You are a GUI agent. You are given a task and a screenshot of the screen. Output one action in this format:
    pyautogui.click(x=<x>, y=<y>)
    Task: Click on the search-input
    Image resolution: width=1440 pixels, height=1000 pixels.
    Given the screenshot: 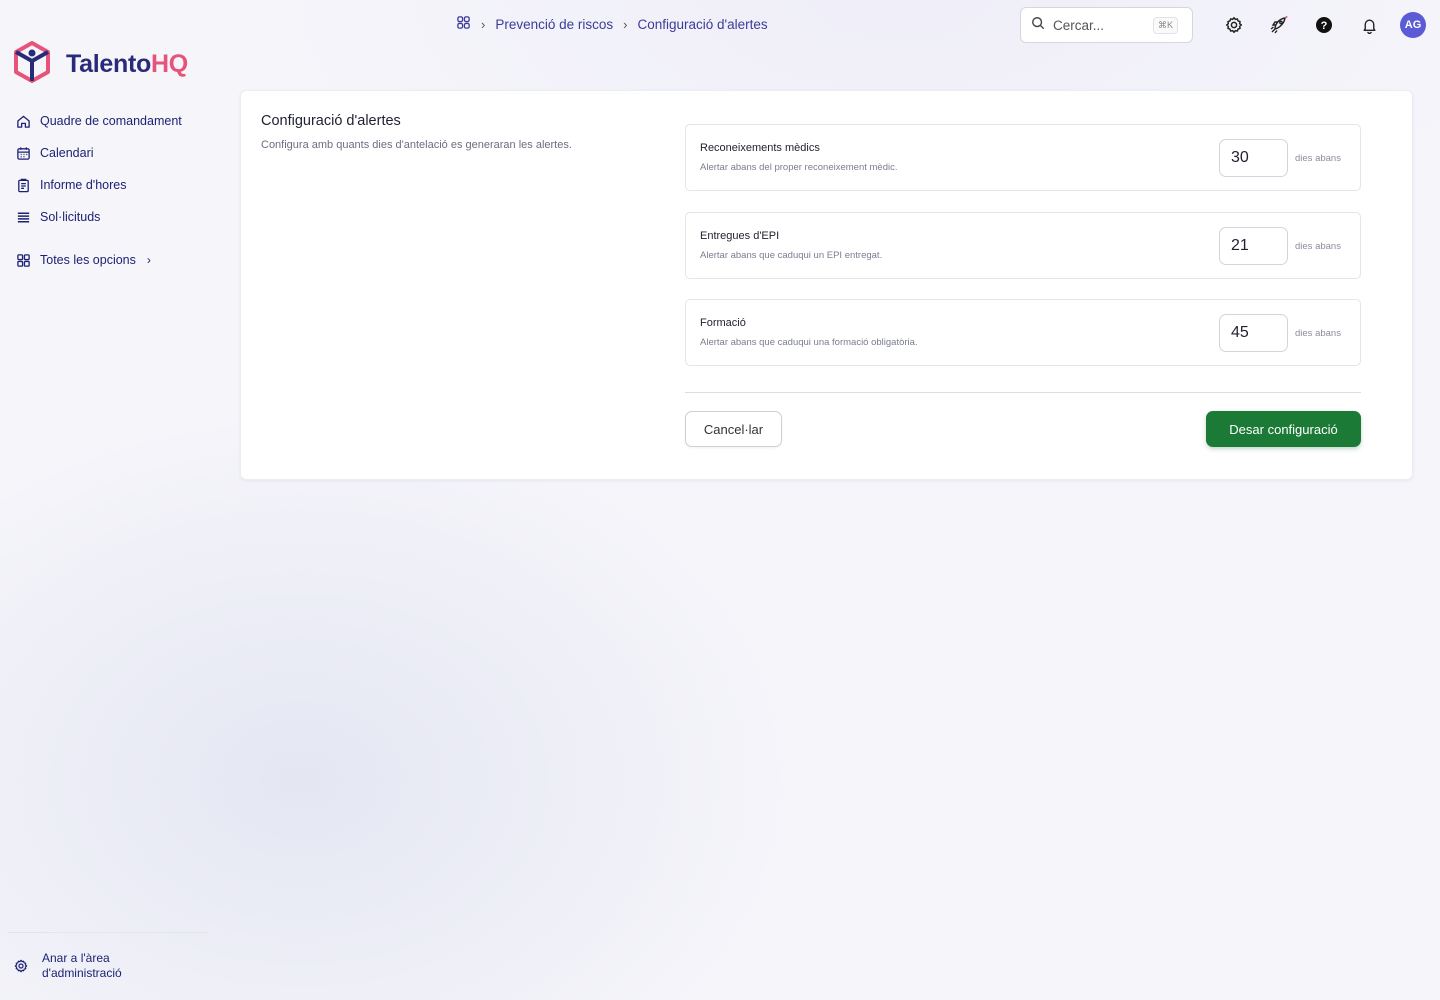 What is the action you would take?
    pyautogui.click(x=1099, y=25)
    